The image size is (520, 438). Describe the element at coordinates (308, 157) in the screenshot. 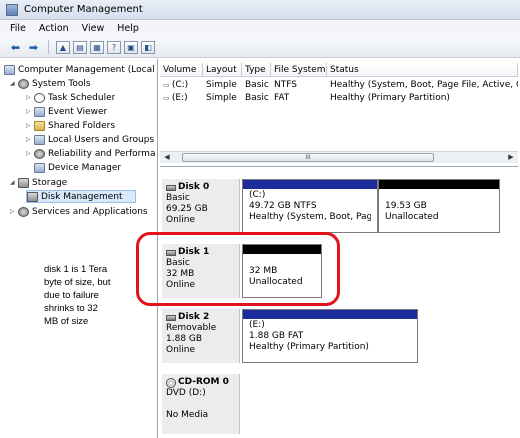

I see `scrollbar-thumb: III` at that location.